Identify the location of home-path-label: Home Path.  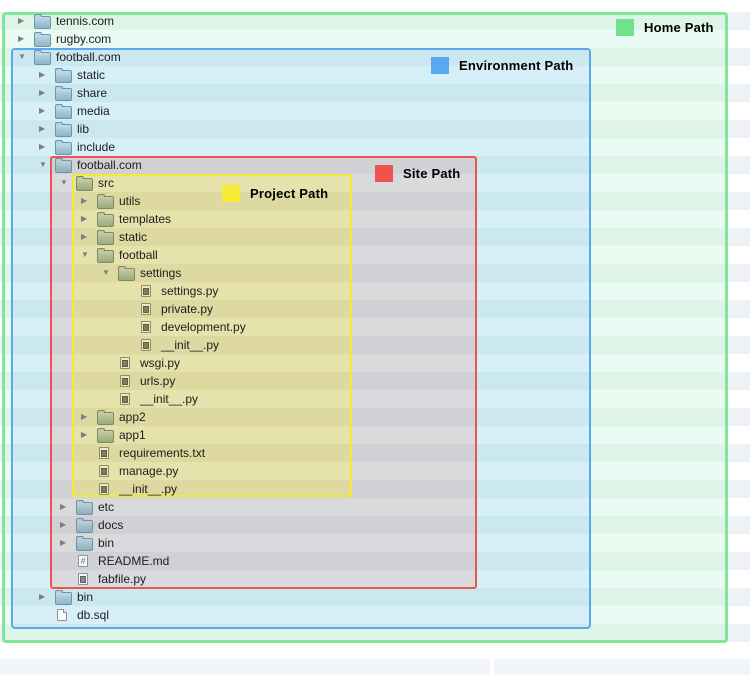
(679, 27).